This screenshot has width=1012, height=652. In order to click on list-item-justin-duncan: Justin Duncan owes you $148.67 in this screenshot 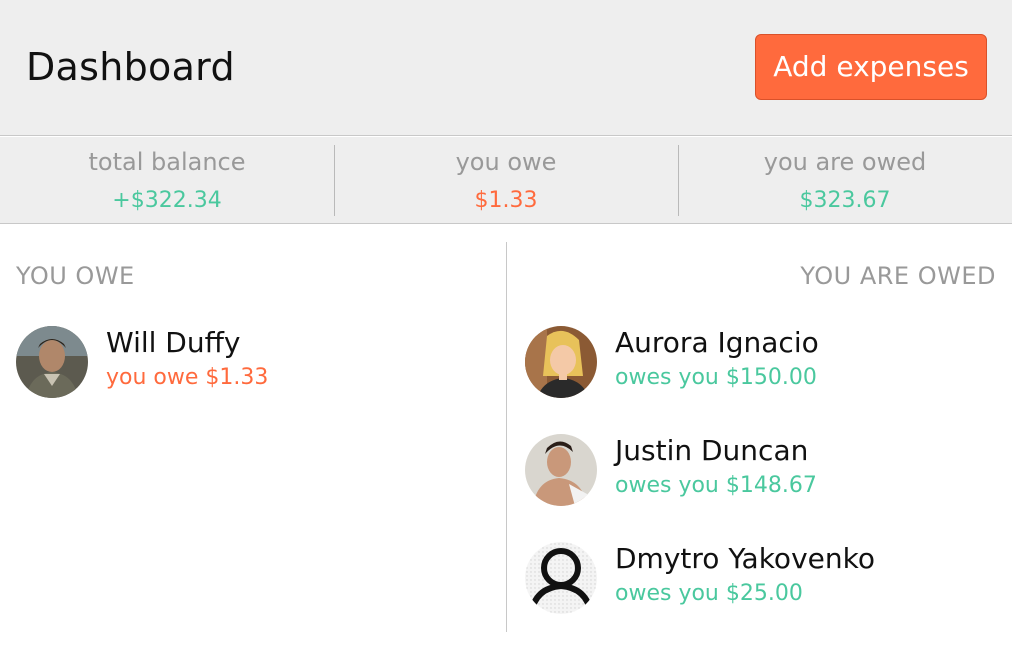, I will do `click(760, 470)`.